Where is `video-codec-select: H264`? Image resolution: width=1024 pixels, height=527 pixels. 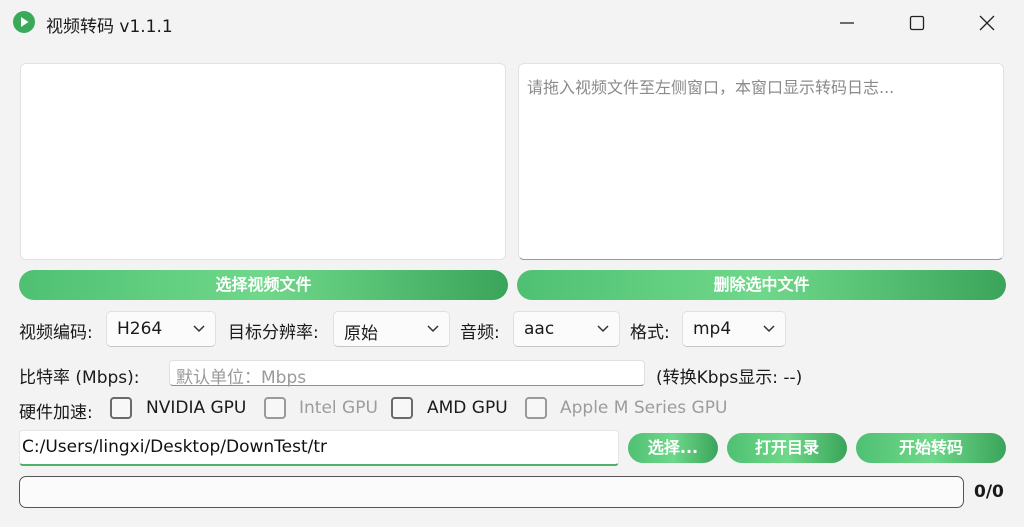 video-codec-select: H264 is located at coordinates (161, 329).